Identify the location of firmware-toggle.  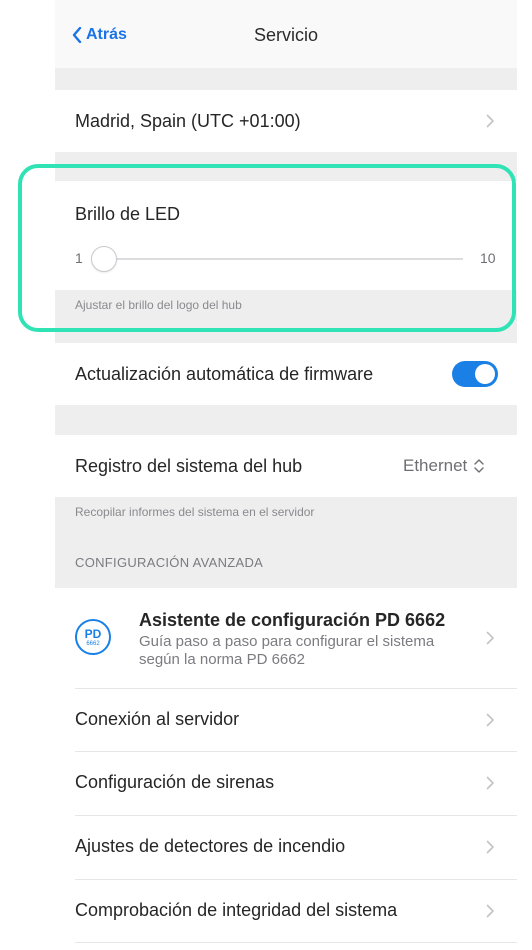
(475, 374).